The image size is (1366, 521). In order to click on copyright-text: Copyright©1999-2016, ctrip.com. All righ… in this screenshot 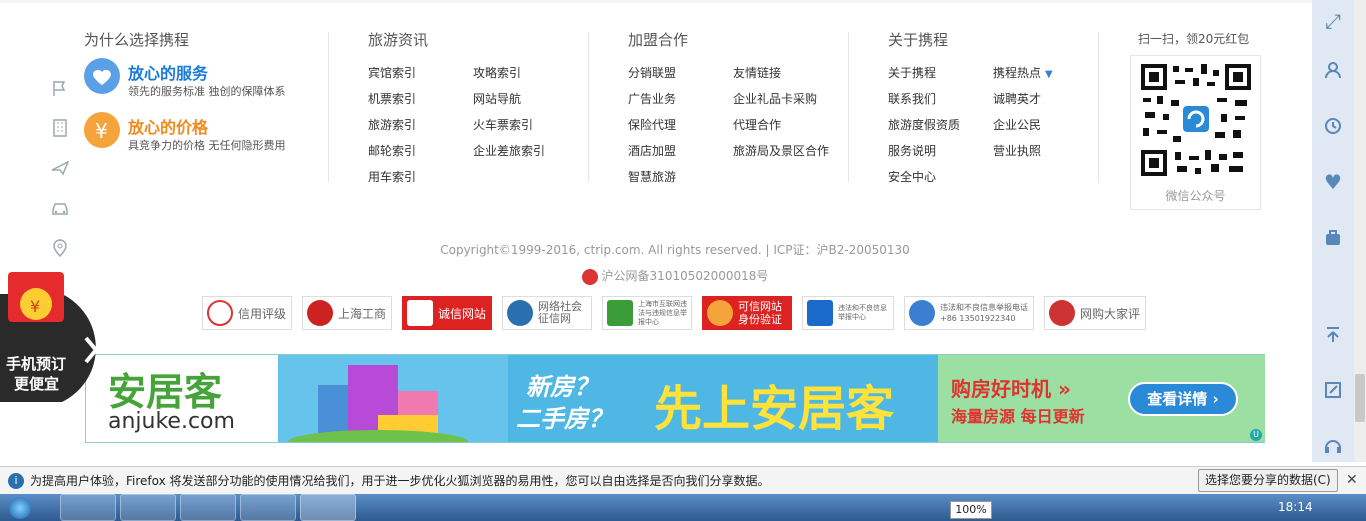, I will do `click(675, 250)`.